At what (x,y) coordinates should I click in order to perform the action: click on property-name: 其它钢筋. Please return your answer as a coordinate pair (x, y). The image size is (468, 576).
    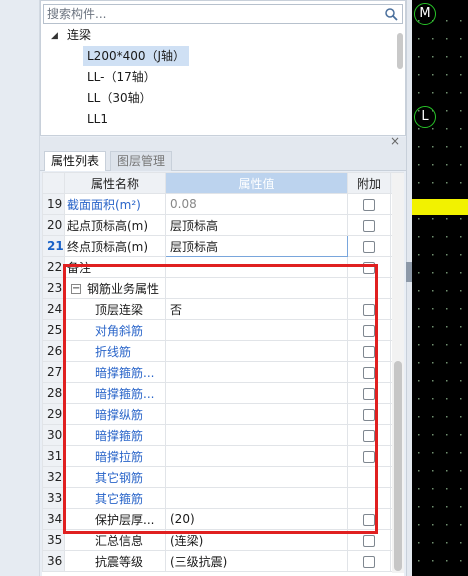
    Looking at the image, I should click on (115, 477).